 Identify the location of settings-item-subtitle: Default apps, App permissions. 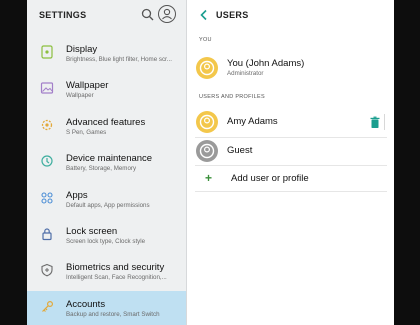
(108, 205).